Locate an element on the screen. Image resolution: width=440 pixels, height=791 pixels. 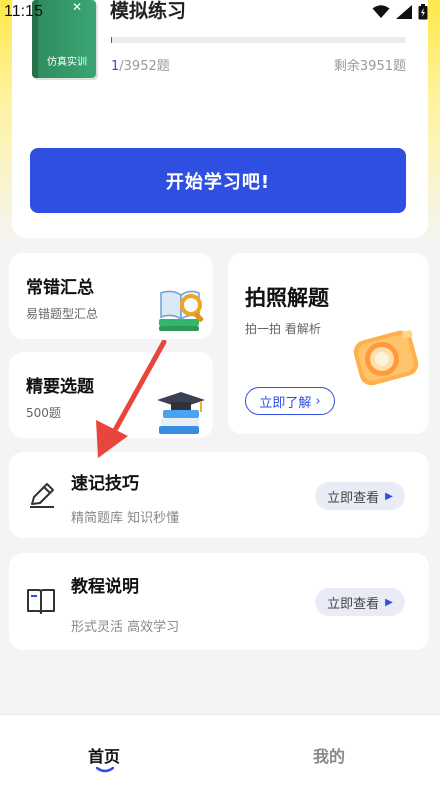
annotation-arrow-icon is located at coordinates (131, 399).